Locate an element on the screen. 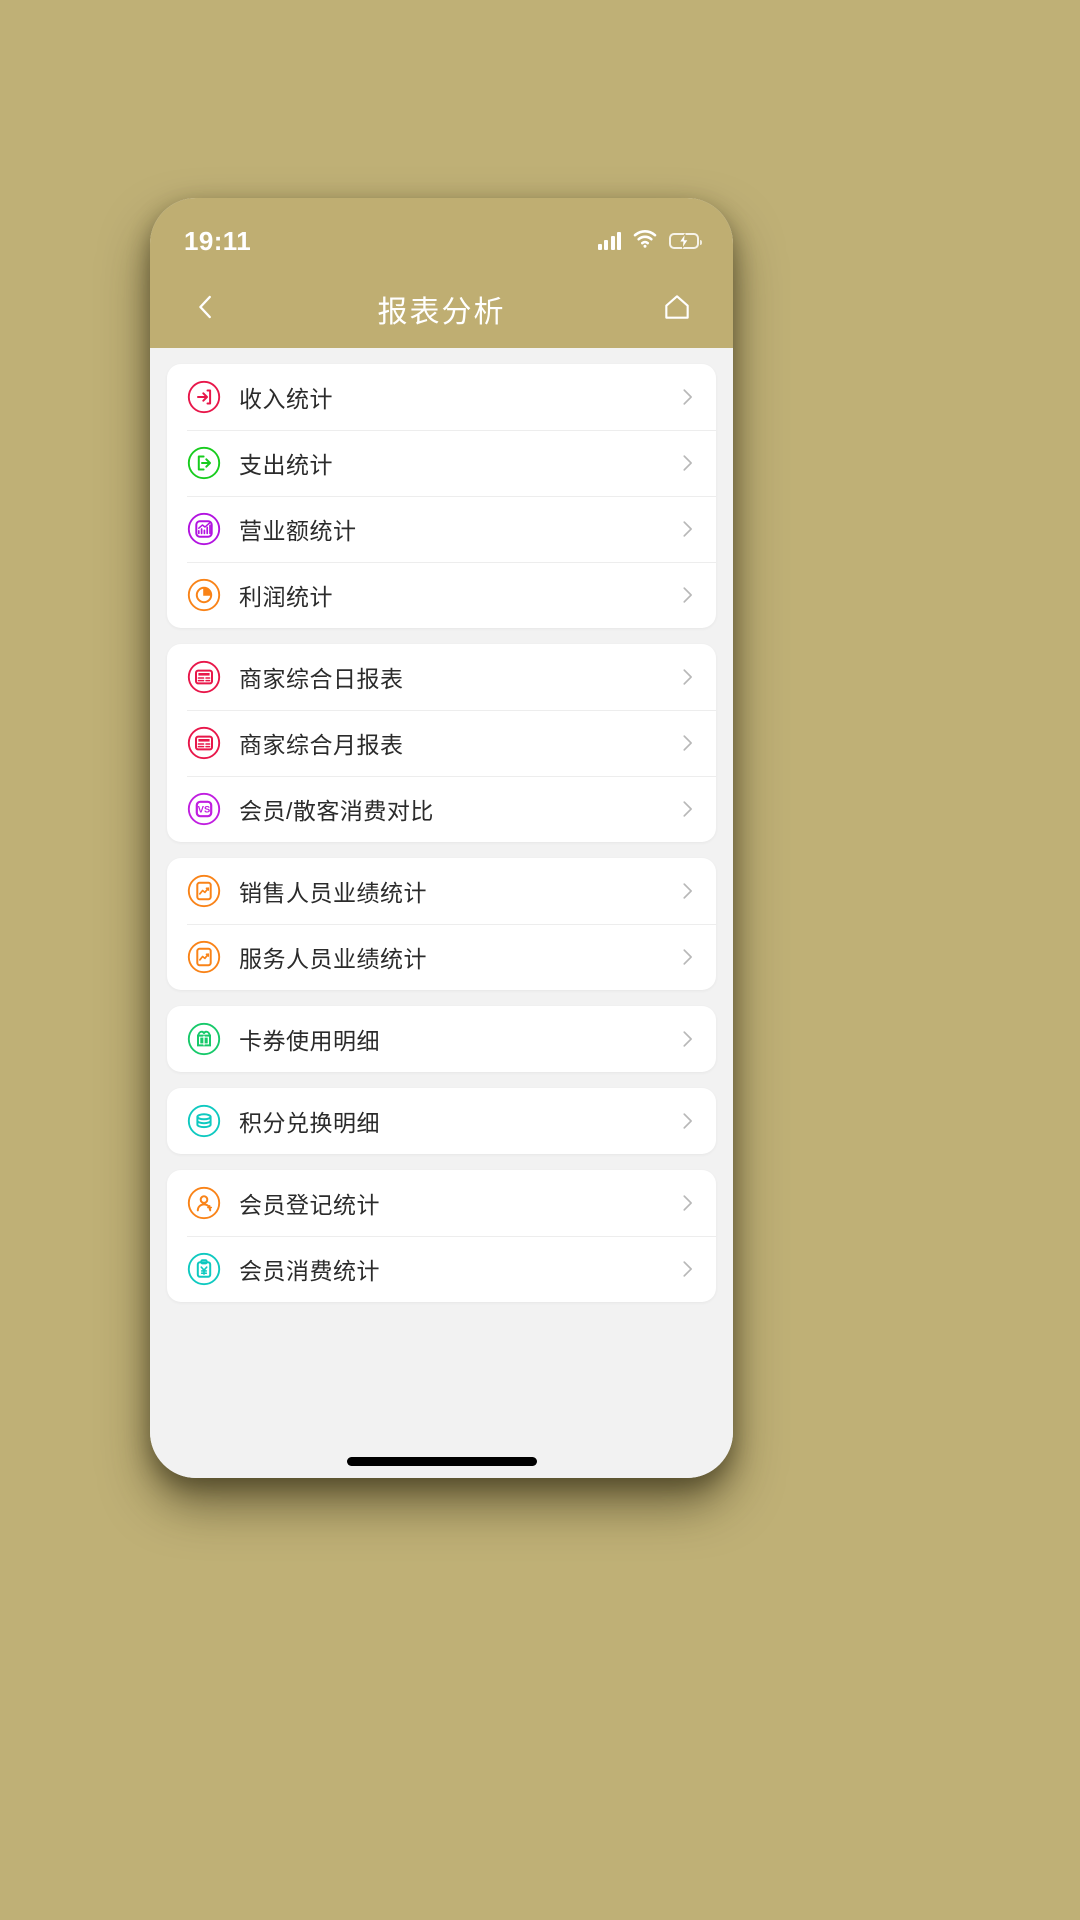 This screenshot has height=1920, width=1080. report-card: 卡券使用明细 is located at coordinates (441, 1039).